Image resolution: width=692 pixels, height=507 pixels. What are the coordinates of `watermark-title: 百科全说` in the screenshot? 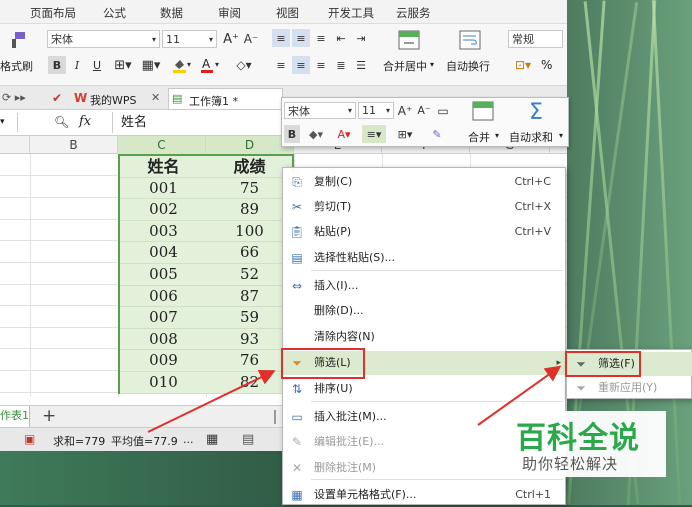 It's located at (578, 438).